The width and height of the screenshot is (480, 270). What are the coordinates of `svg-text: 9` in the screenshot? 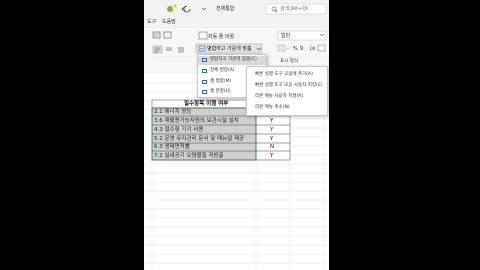 It's located at (301, 49).